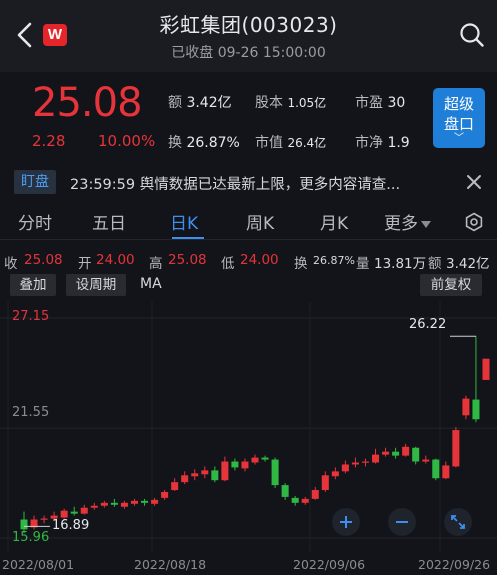  What do you see at coordinates (96, 285) in the screenshot?
I see `set-period-button: 设周期` at bounding box center [96, 285].